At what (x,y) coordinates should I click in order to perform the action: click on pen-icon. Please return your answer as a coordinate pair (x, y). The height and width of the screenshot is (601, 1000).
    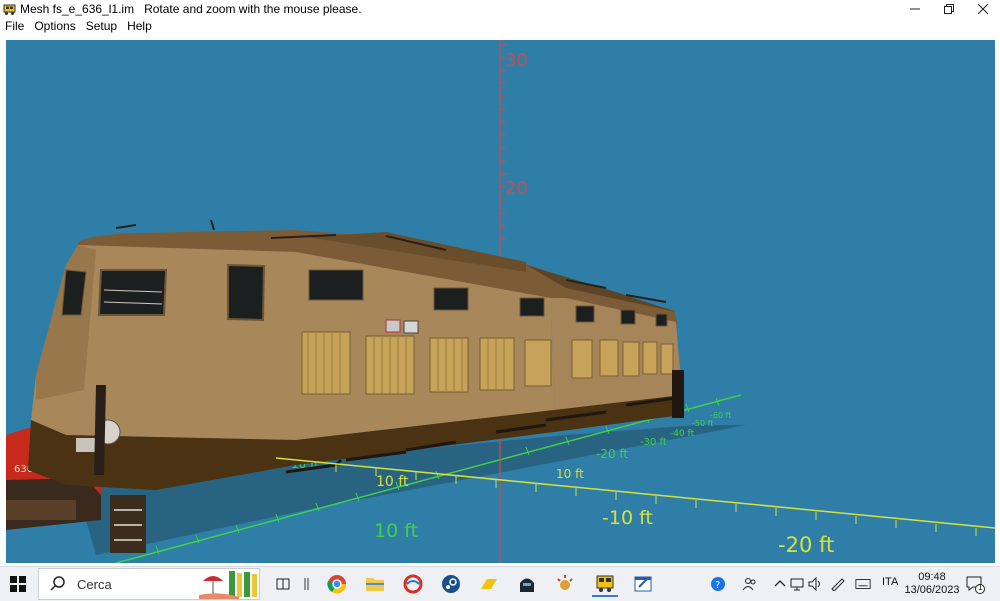
    Looking at the image, I should click on (838, 584).